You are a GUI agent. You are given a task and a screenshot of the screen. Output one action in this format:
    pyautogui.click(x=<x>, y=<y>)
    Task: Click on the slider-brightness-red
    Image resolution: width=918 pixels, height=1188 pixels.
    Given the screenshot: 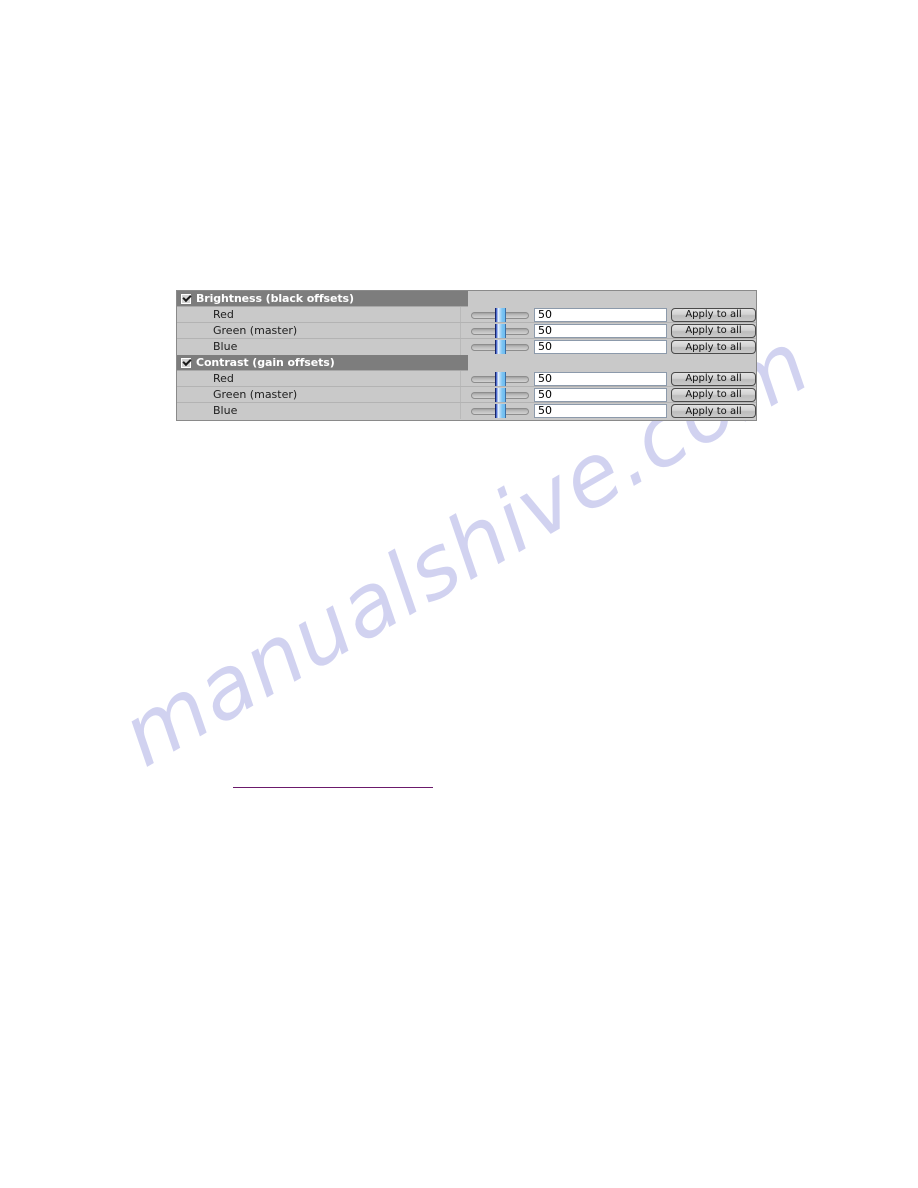 What is the action you would take?
    pyautogui.click(x=500, y=314)
    